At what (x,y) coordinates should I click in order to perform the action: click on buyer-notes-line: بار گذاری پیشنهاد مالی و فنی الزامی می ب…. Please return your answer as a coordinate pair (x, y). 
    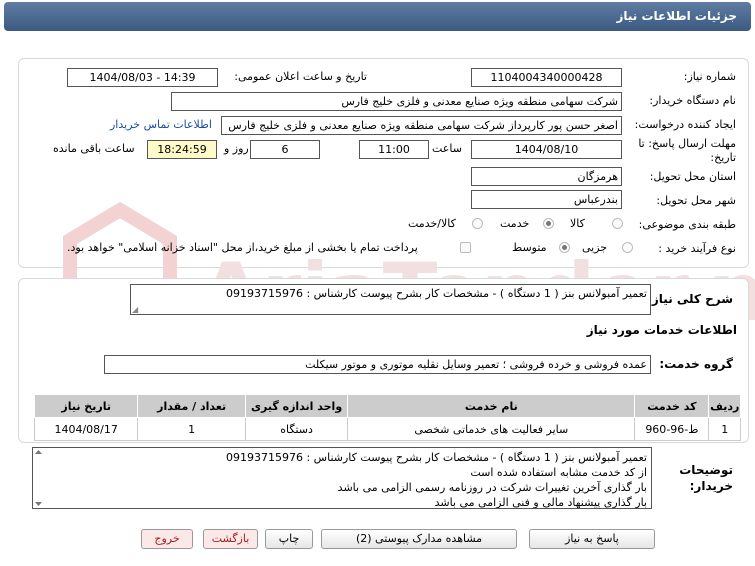
    Looking at the image, I should click on (540, 502).